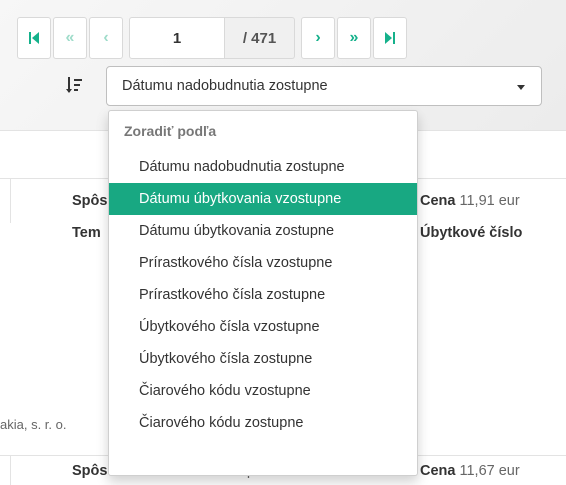 The height and width of the screenshot is (485, 566). I want to click on topic-label-fragment: Tem, so click(86, 233).